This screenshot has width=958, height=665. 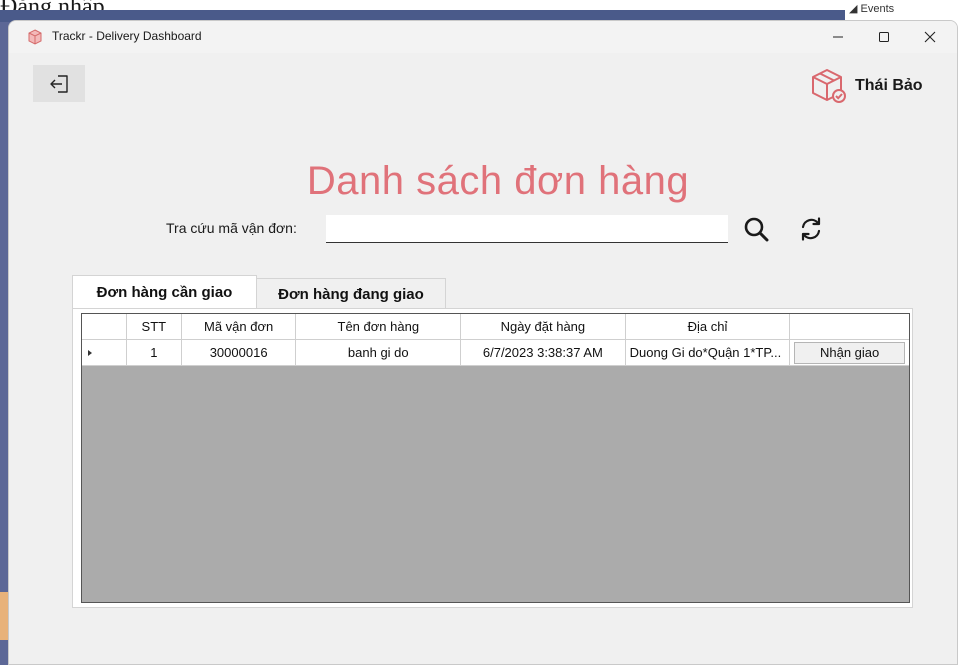 I want to click on column-header-stt: STT, so click(x=154, y=327).